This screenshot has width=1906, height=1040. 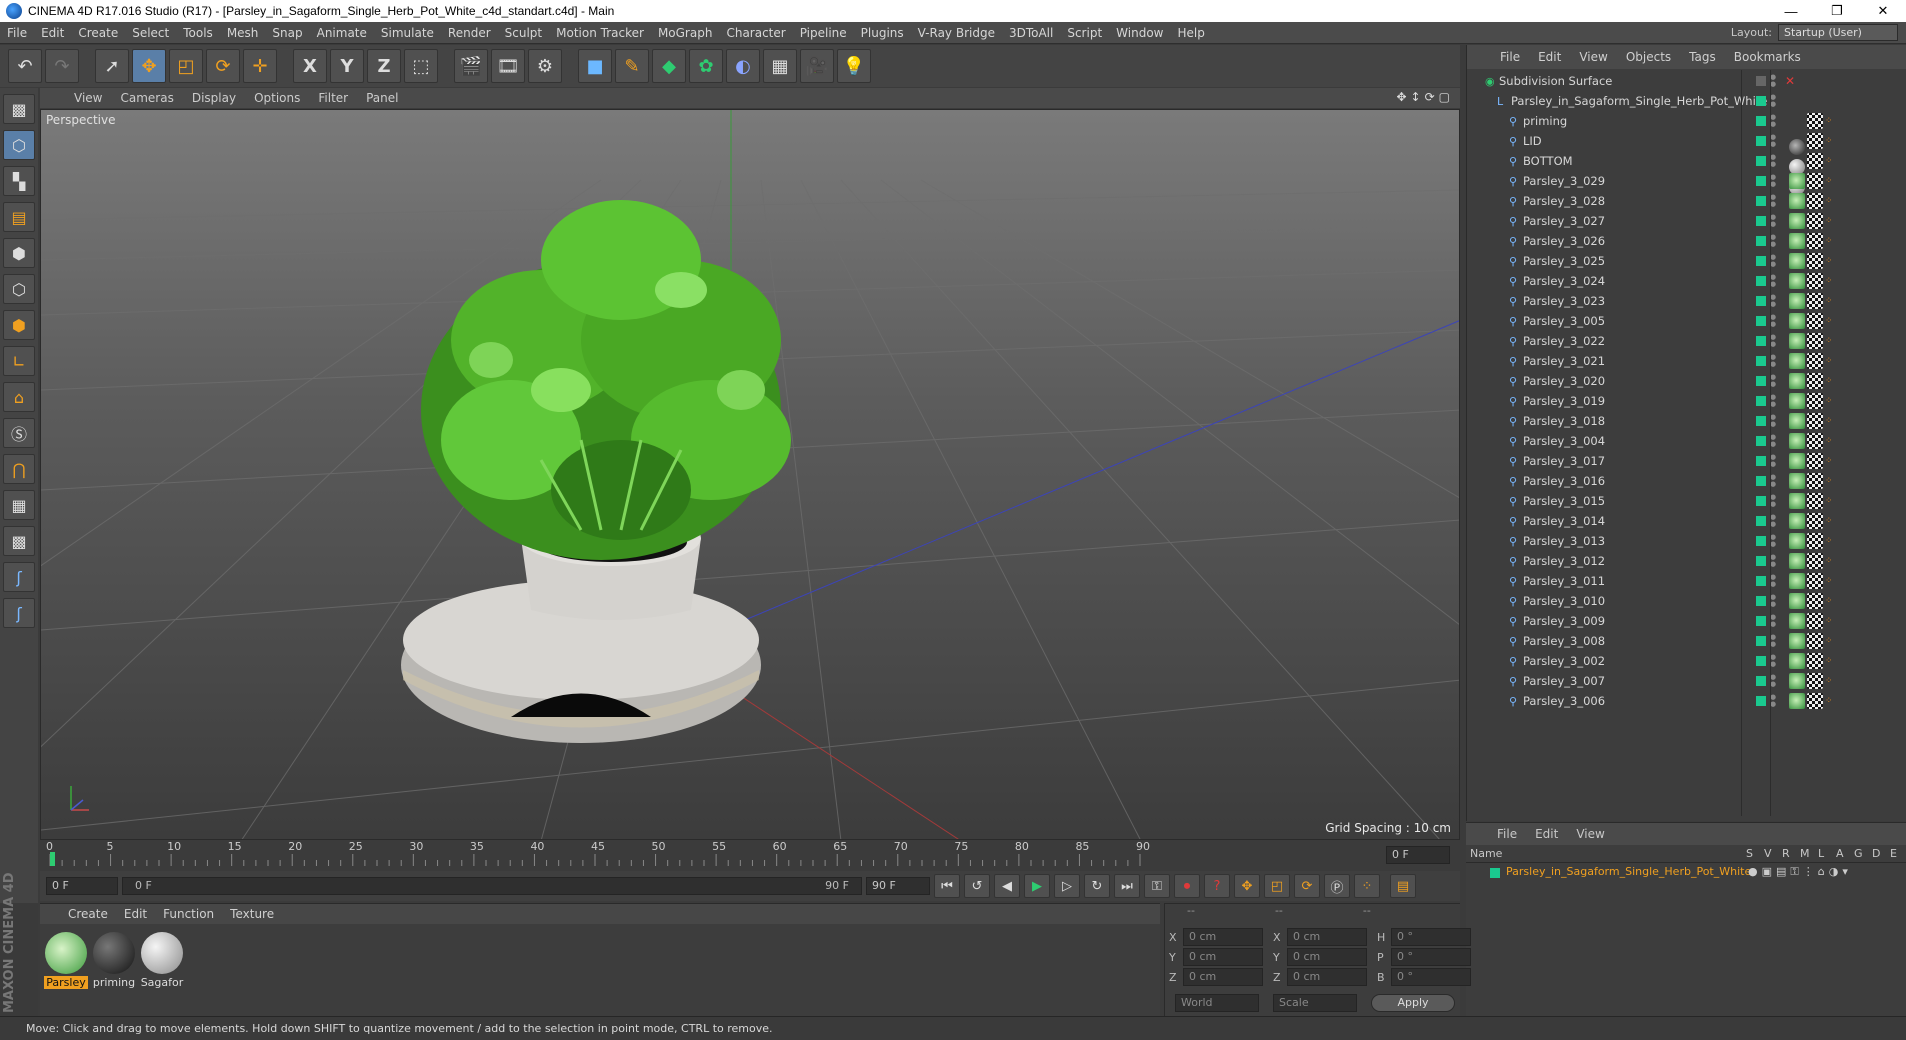 What do you see at coordinates (1686, 341) in the screenshot?
I see `object-row: ⚲ Parsley_3_022 ● ● ⁘` at bounding box center [1686, 341].